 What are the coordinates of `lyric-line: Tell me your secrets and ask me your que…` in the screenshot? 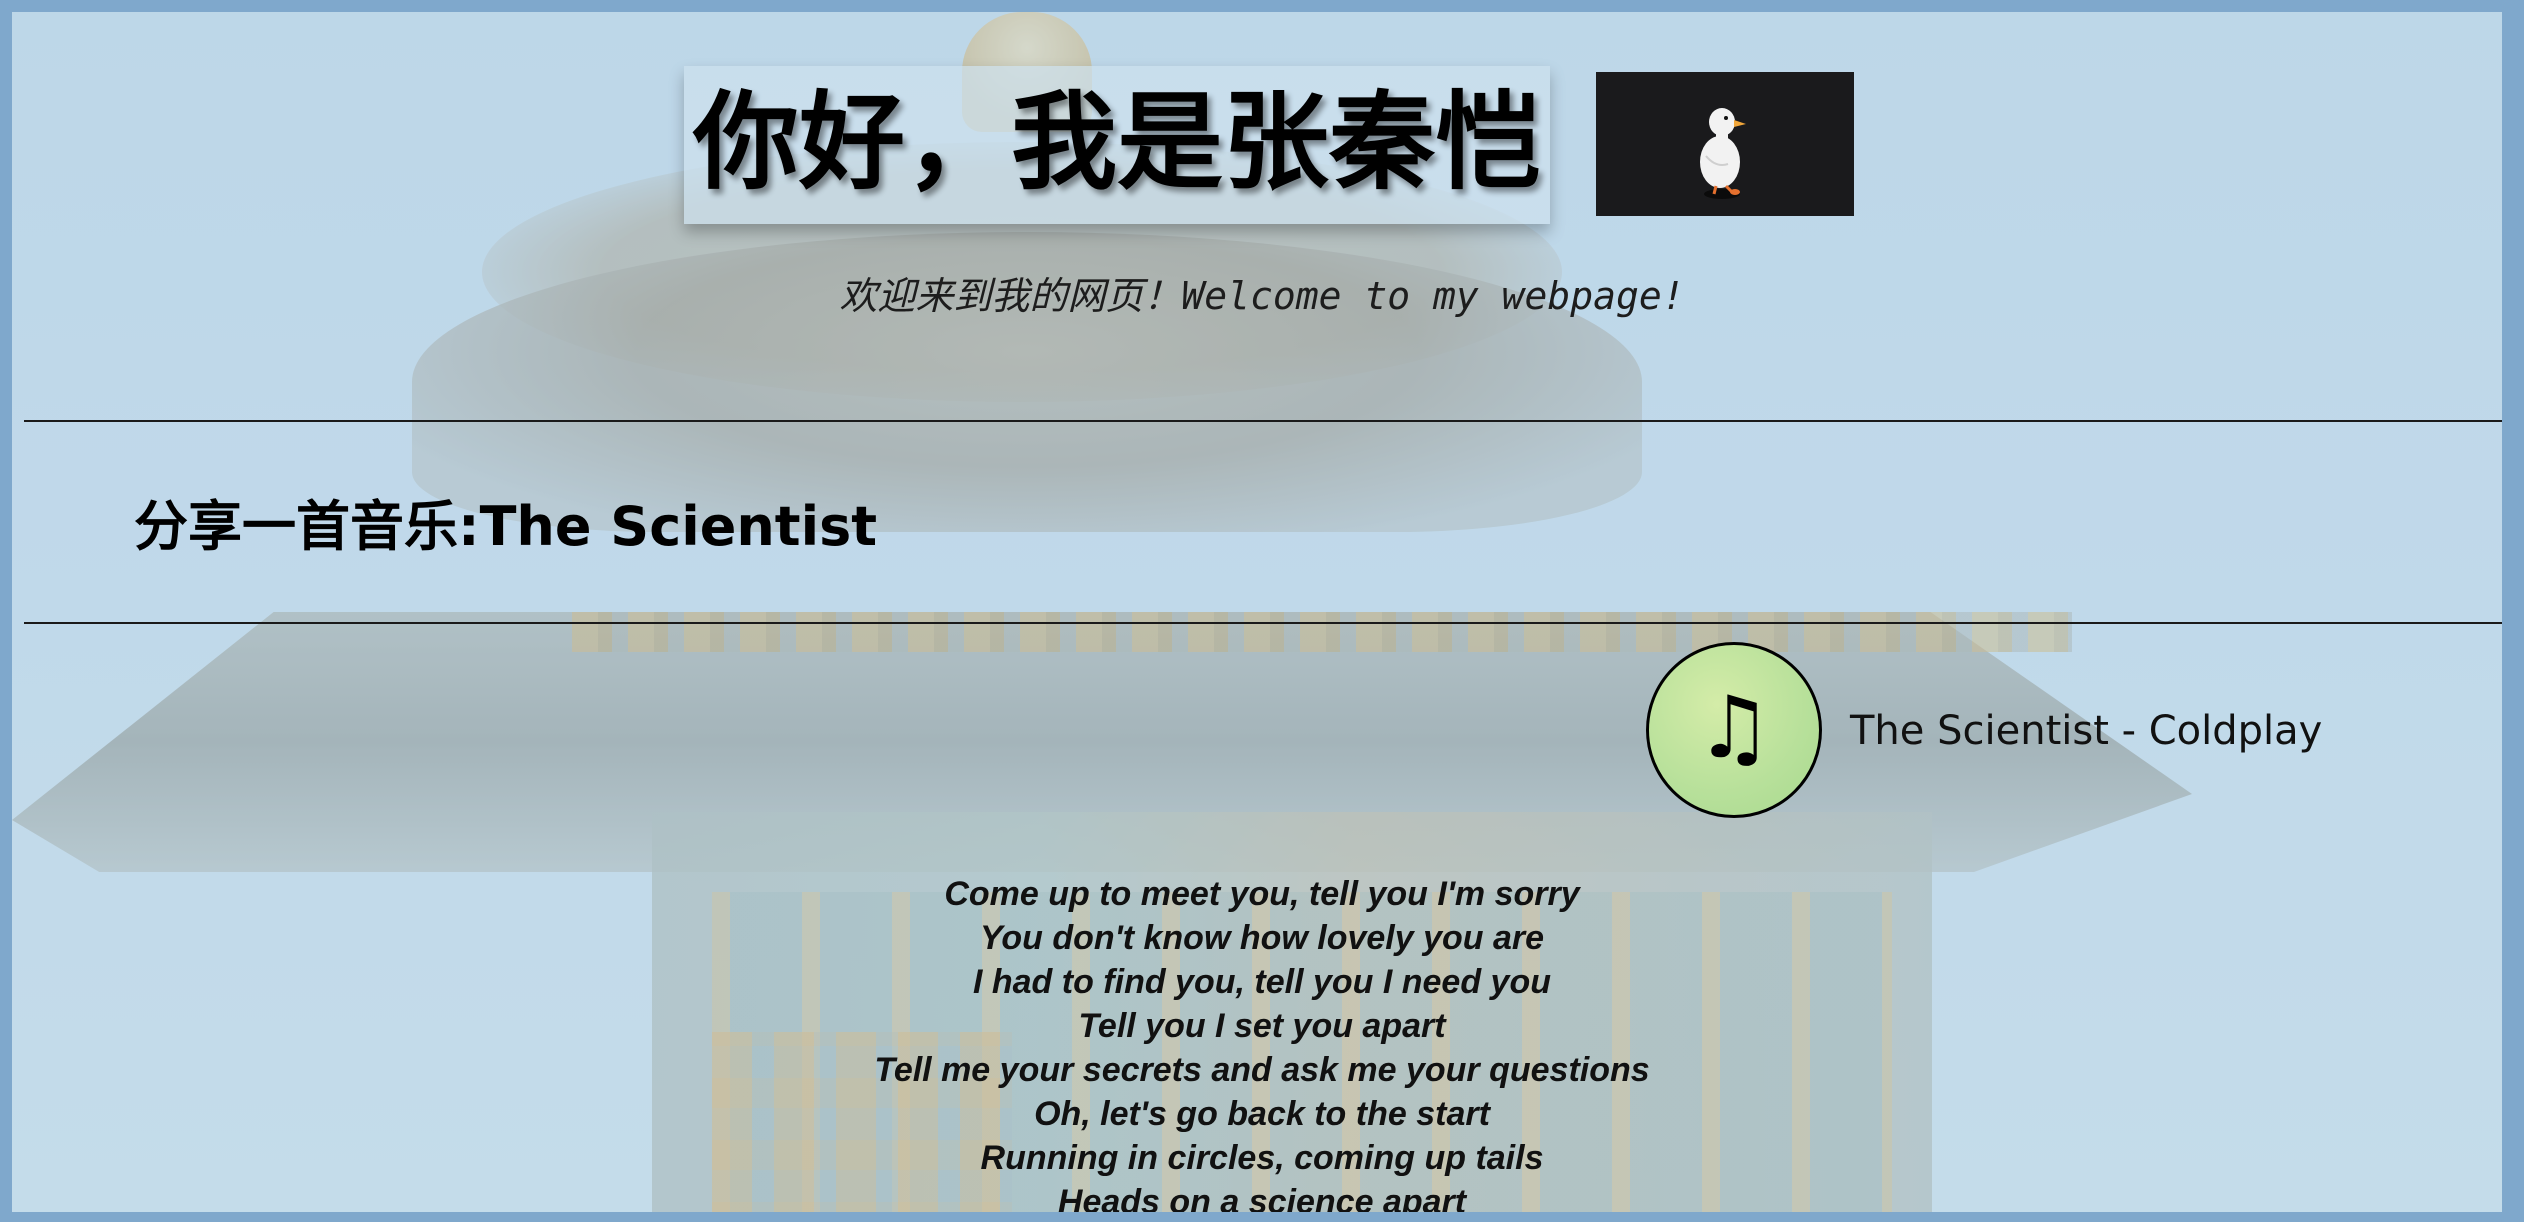 It's located at (1262, 1070).